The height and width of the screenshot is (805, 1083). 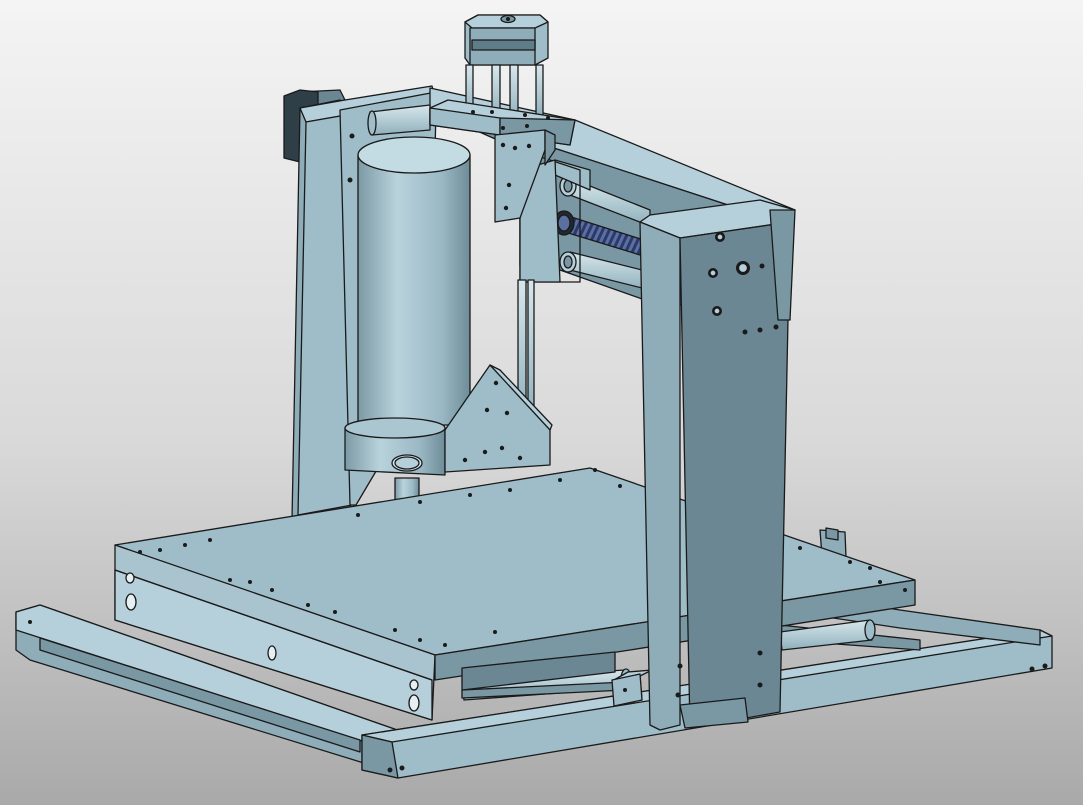 I want to click on z-axis-stepper-motor, so click(x=506, y=40).